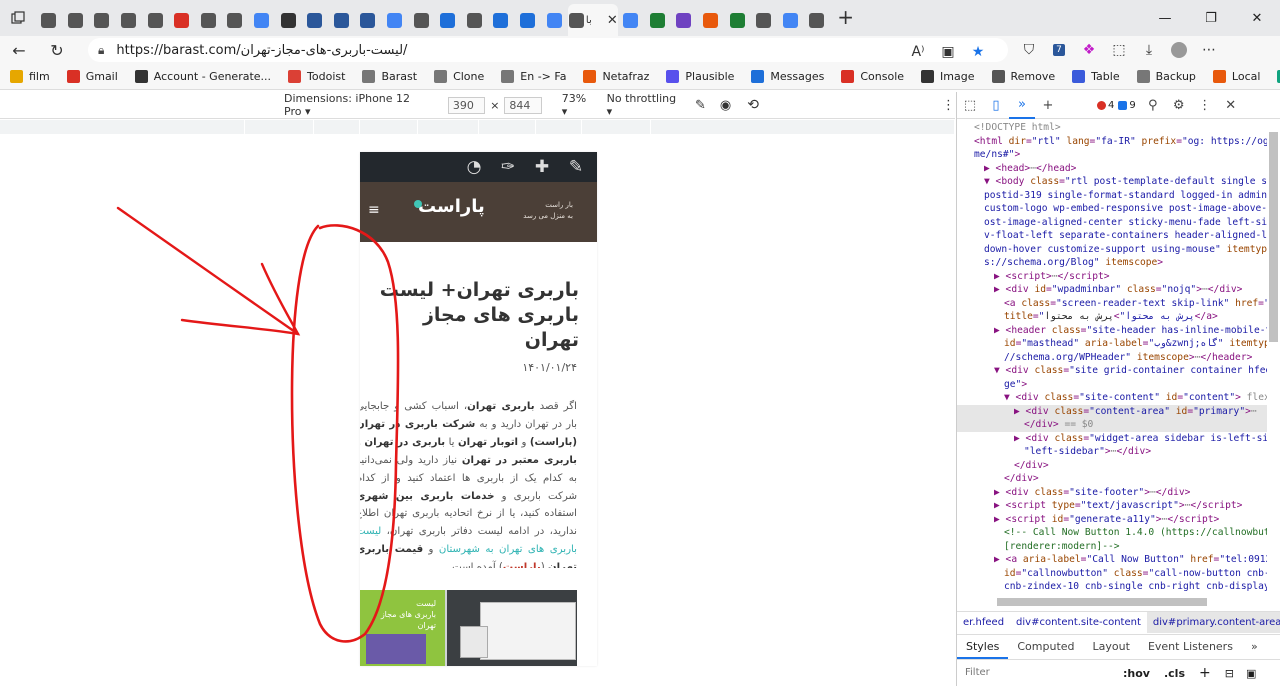 The image size is (1280, 686). What do you see at coordinates (948, 76) in the screenshot?
I see `bookmark-item: Image` at bounding box center [948, 76].